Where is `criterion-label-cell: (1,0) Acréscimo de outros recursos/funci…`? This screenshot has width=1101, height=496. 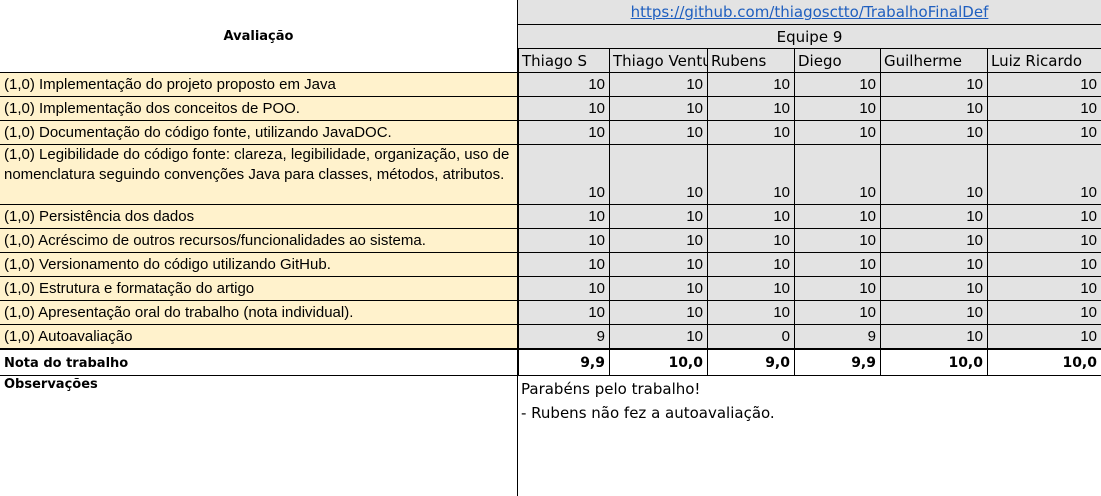
criterion-label-cell: (1,0) Acréscimo de outros recursos/funci… is located at coordinates (259, 241).